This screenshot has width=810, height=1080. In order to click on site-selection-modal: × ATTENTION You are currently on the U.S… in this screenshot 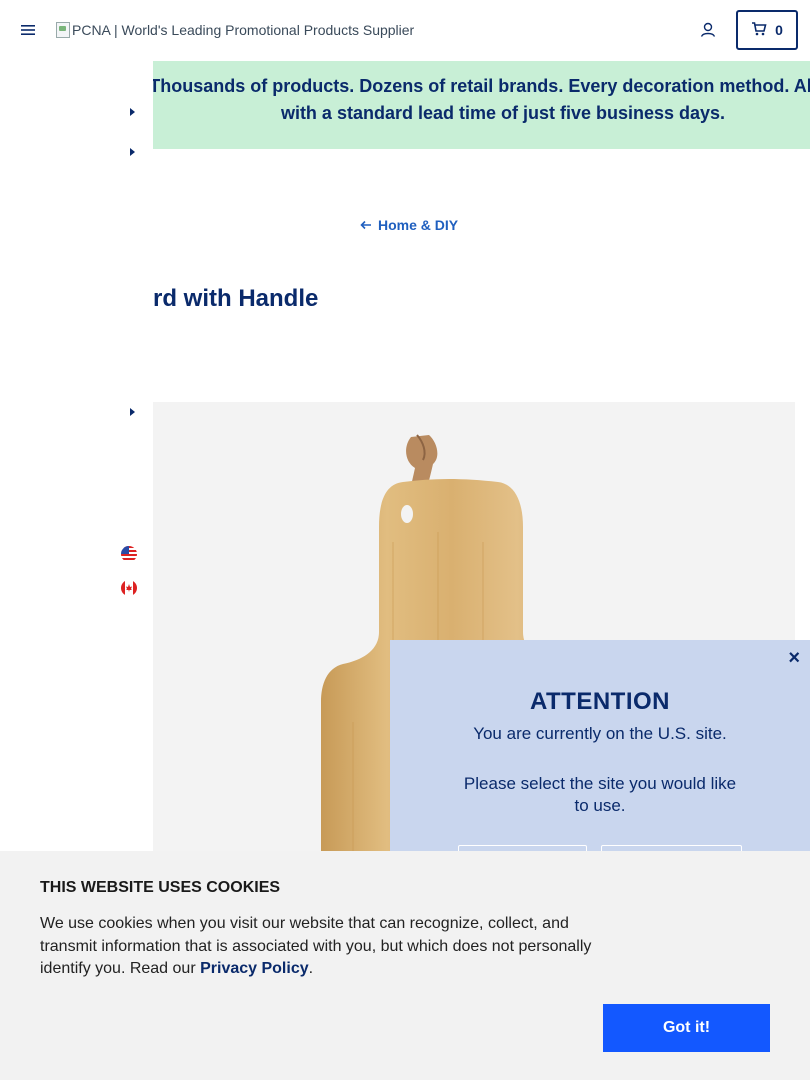, I will do `click(600, 760)`.